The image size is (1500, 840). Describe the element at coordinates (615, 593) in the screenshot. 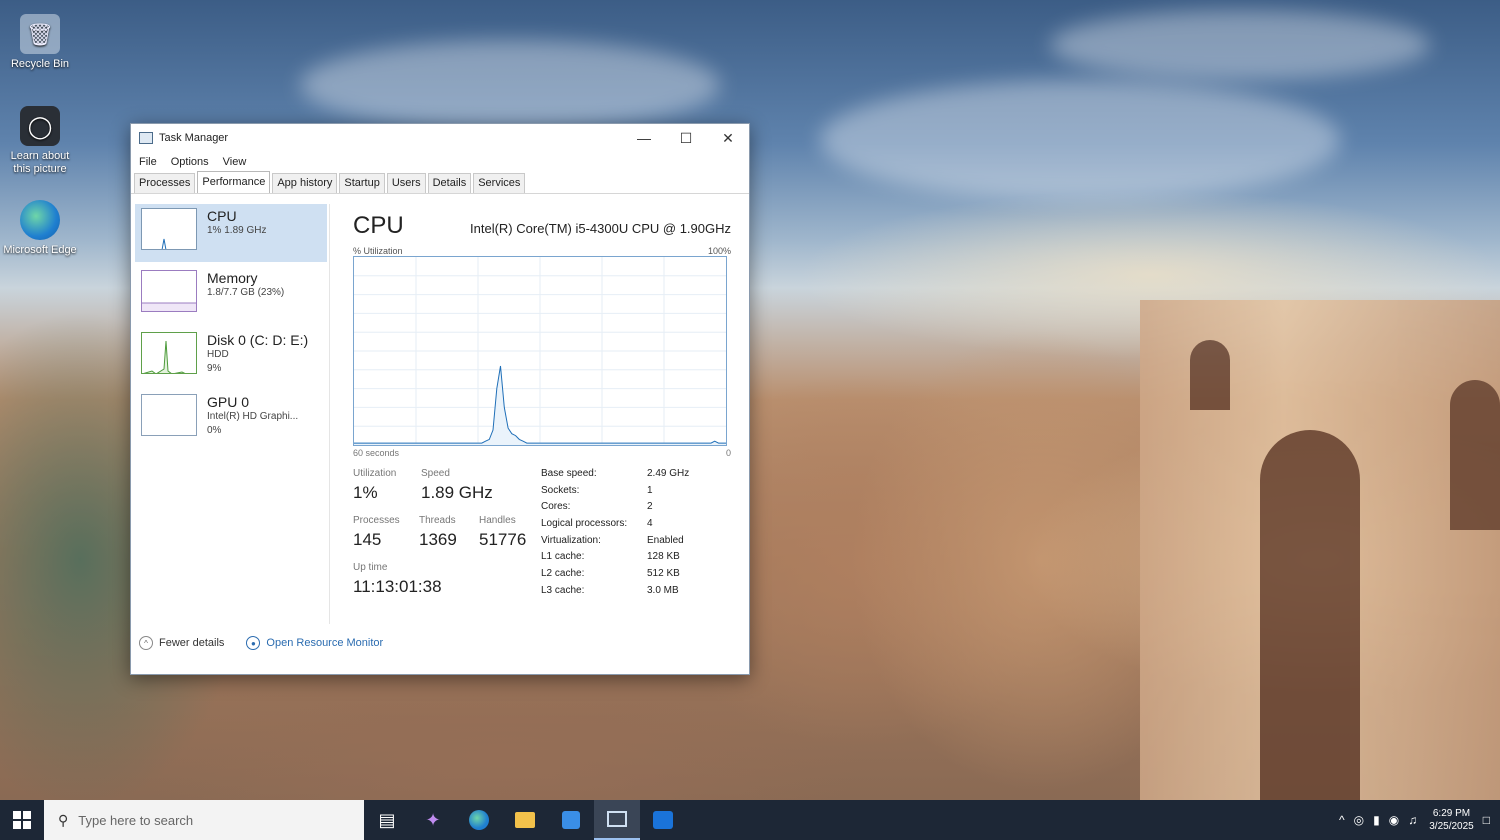

I see `spec-row: L3 cache: 3.0 MB` at that location.